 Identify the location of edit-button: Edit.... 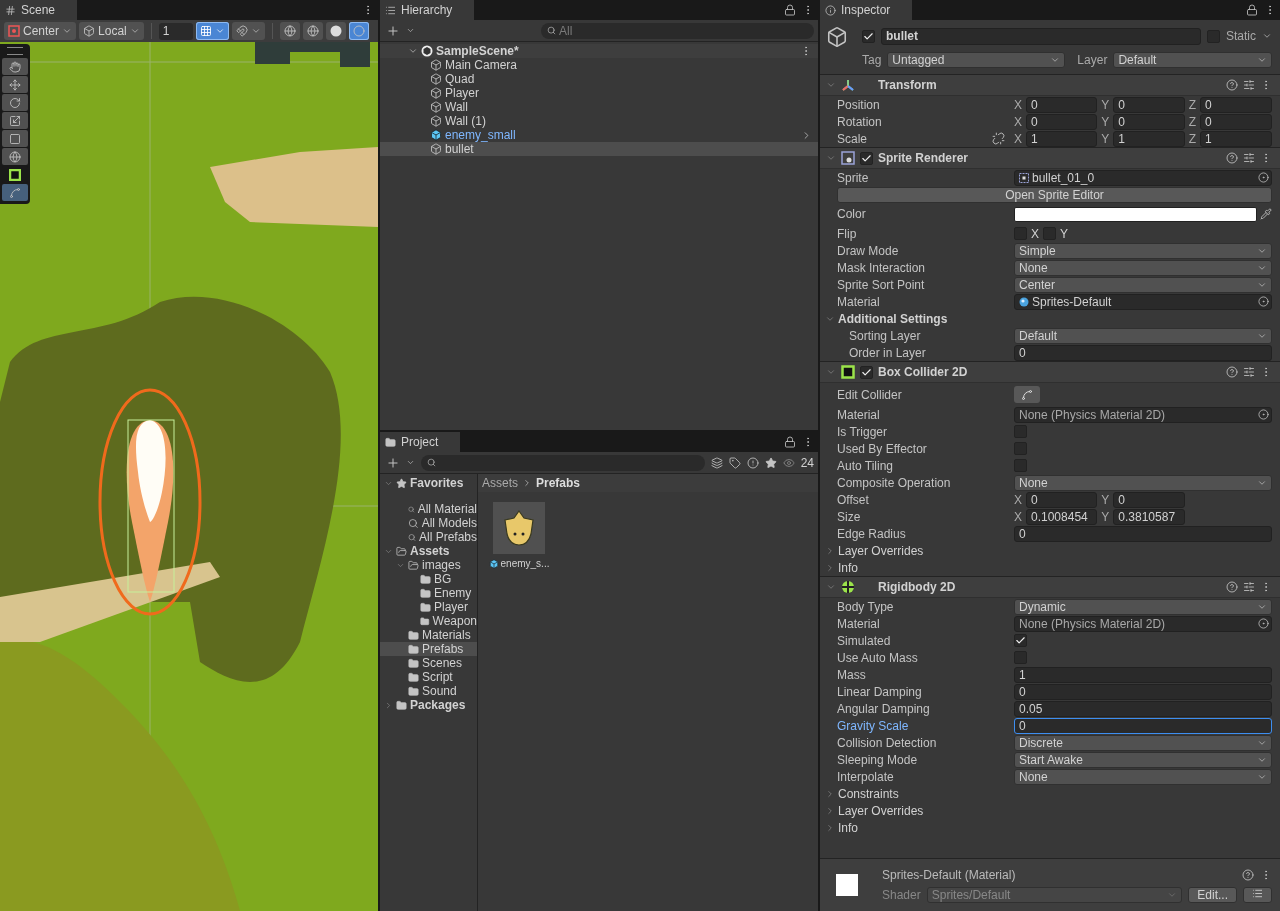
(1212, 895).